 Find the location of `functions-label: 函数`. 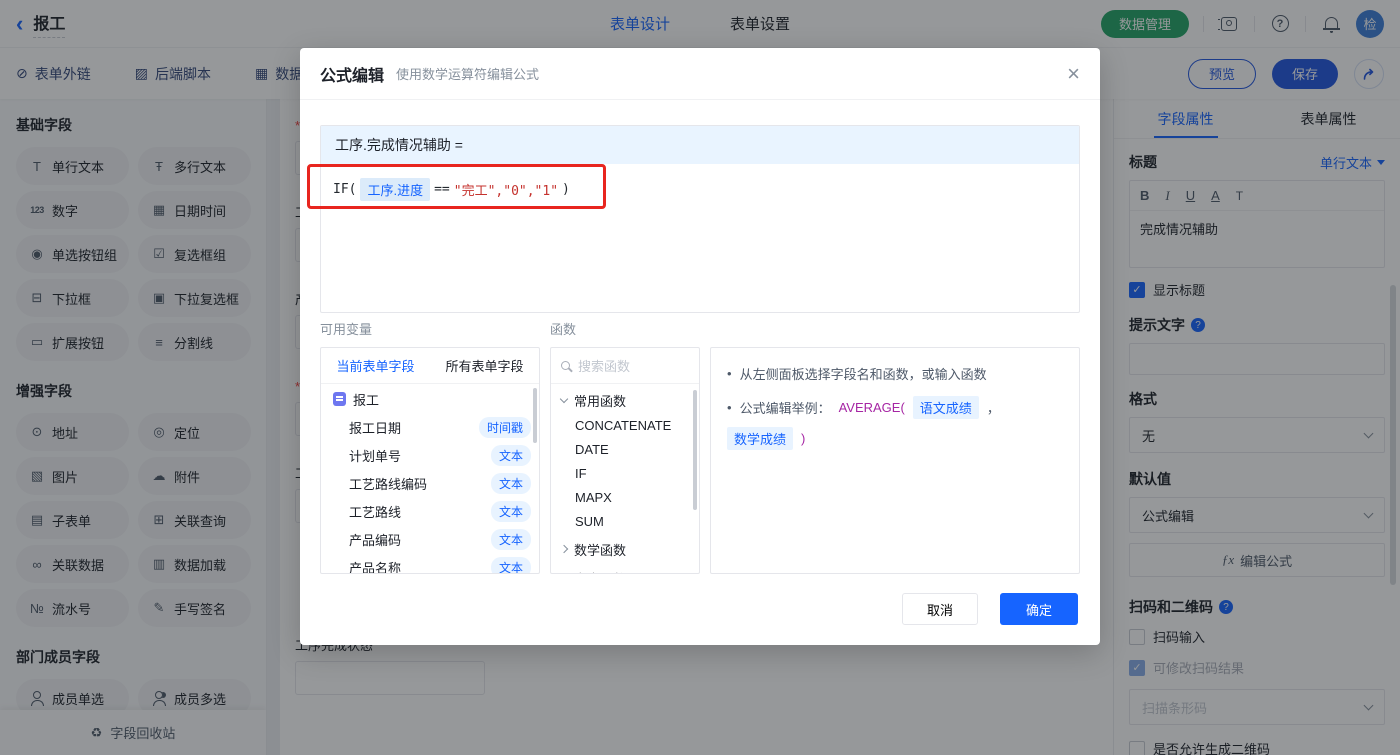

functions-label: 函数 is located at coordinates (563, 329).